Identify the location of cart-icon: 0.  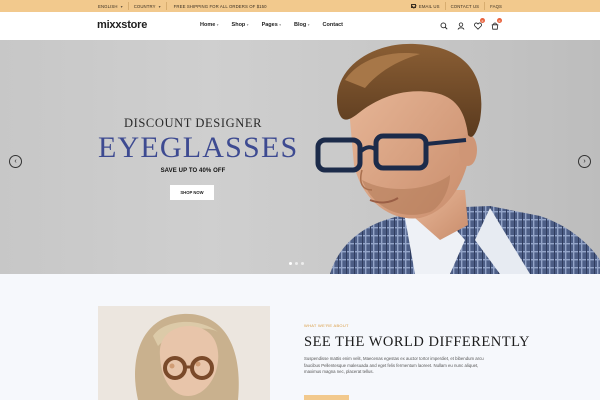
(496, 24).